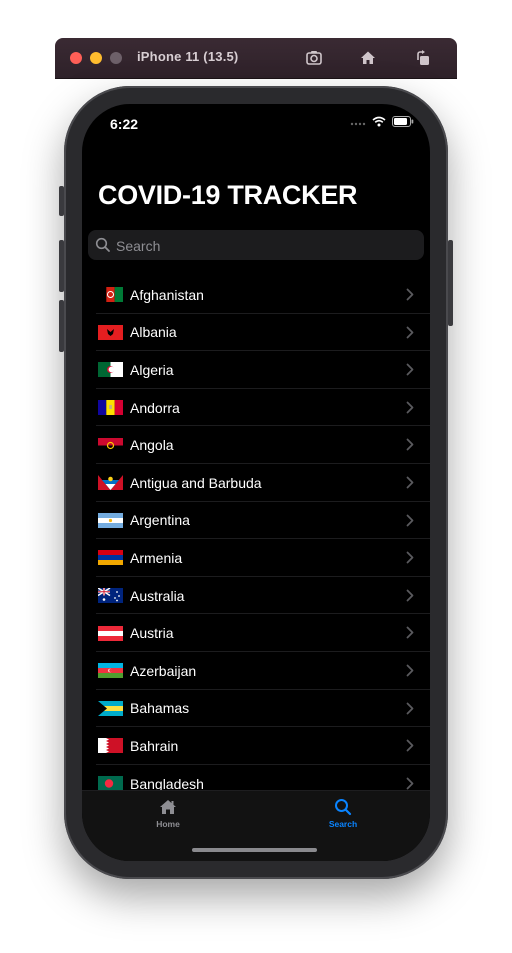 Image resolution: width=512 pixels, height=953 pixels. Describe the element at coordinates (256, 118) in the screenshot. I see `notch` at that location.